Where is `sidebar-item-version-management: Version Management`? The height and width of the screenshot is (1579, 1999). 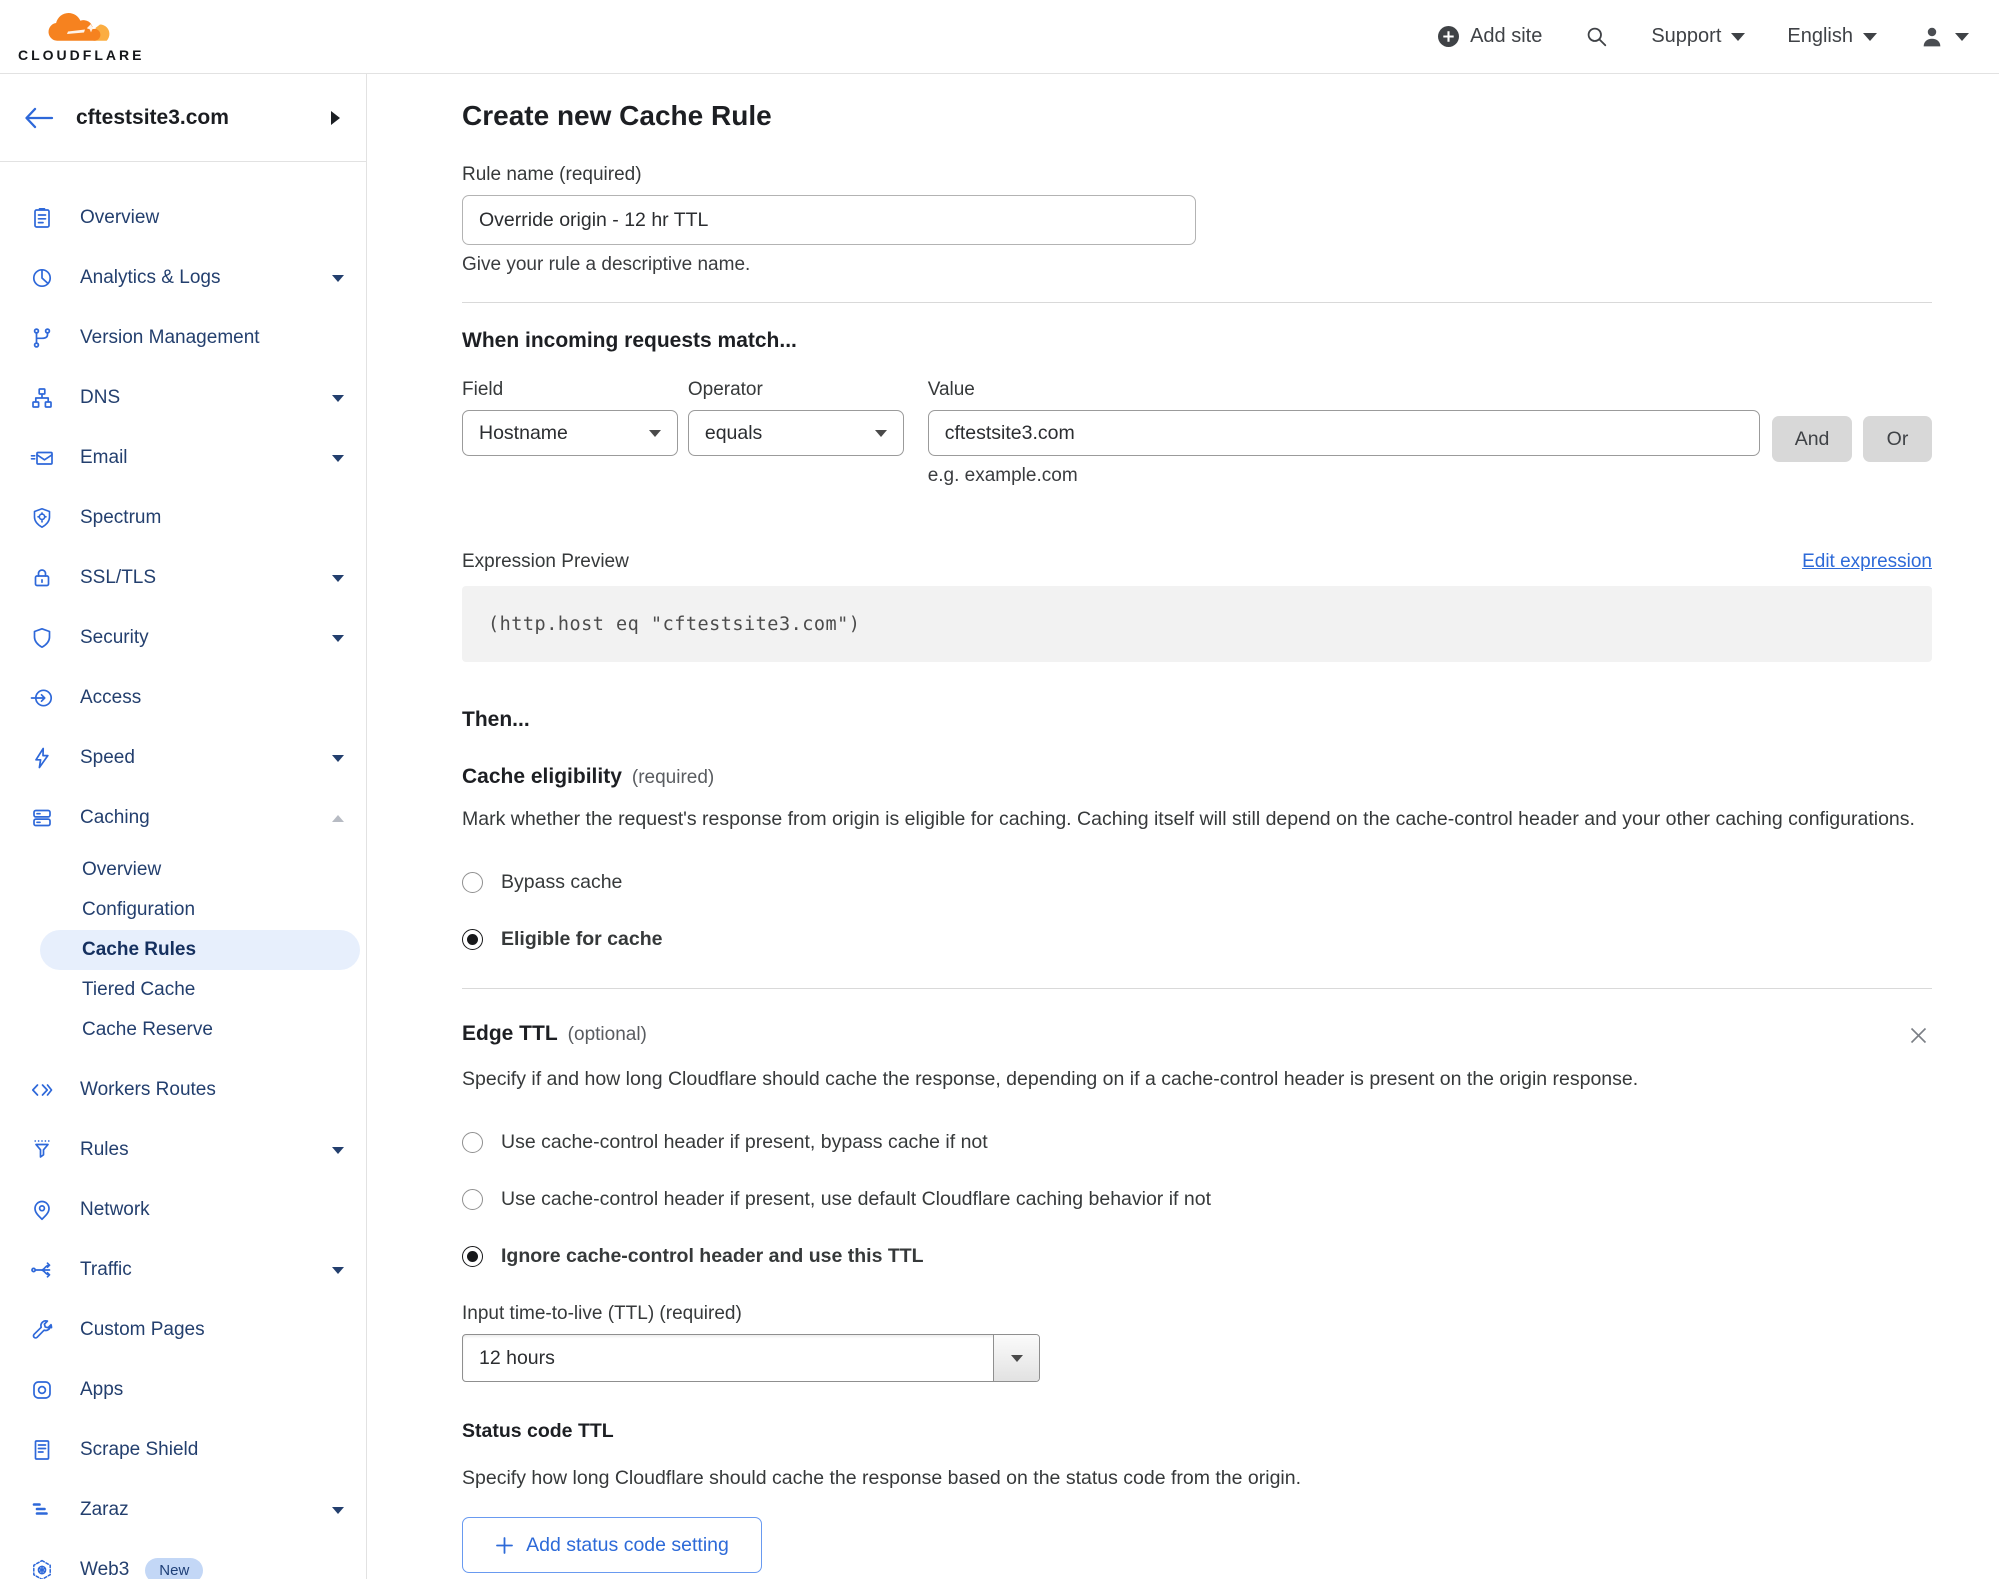 sidebar-item-version-management: Version Management is located at coordinates (183, 338).